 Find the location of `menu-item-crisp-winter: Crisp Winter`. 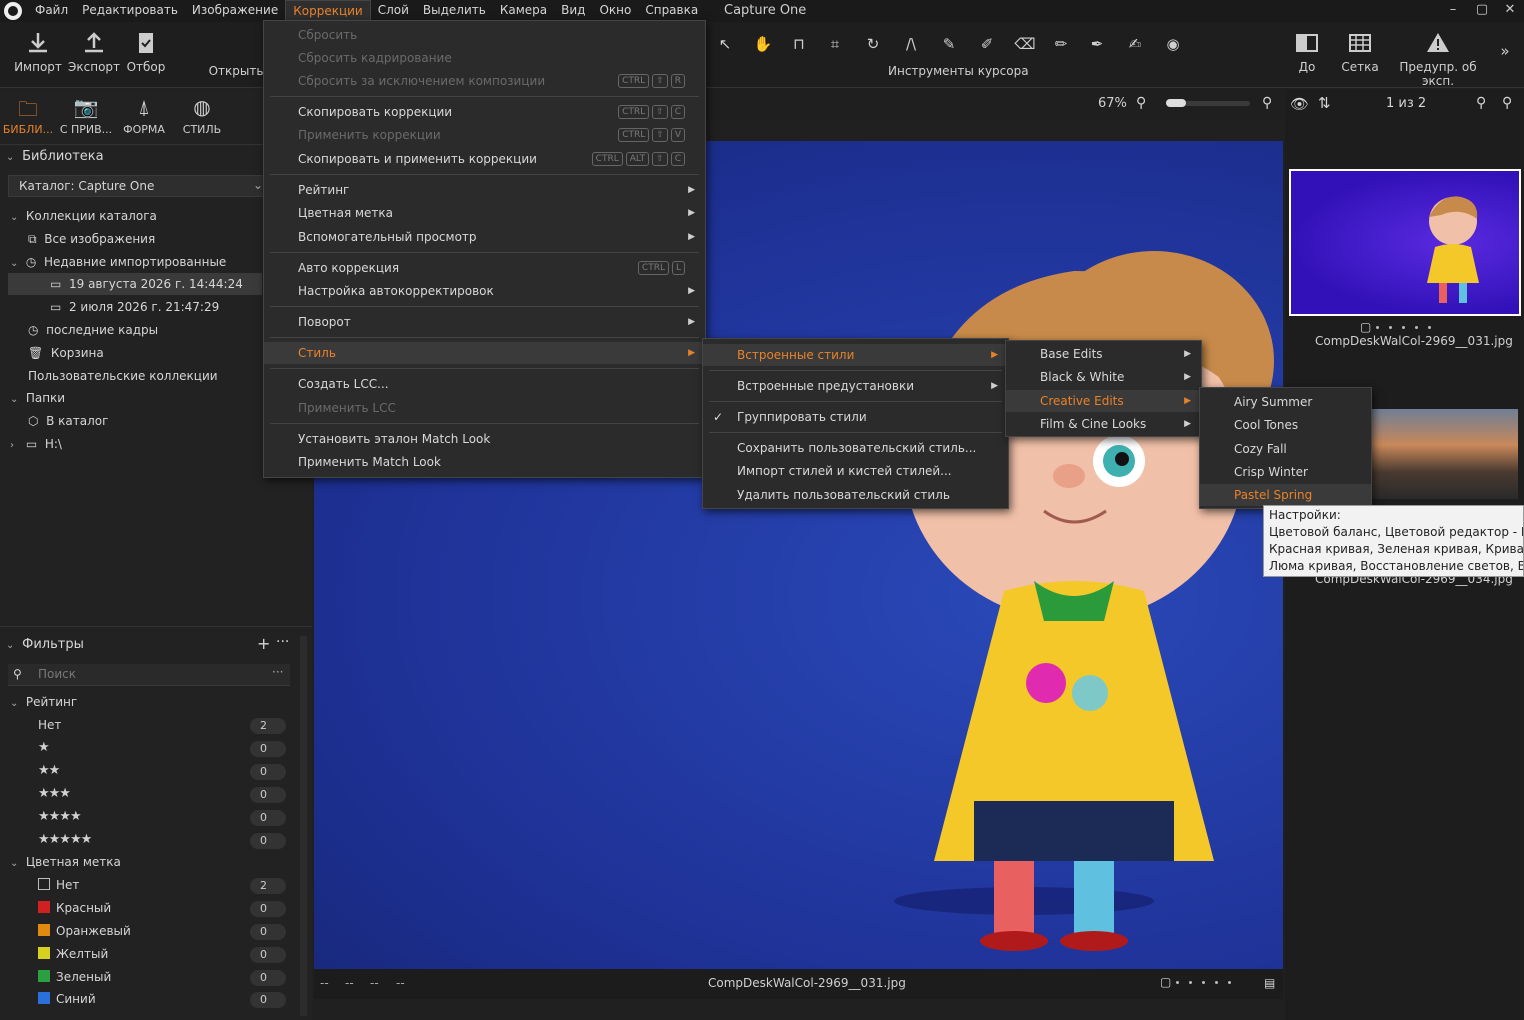

menu-item-crisp-winter: Crisp Winter is located at coordinates (1285, 472).